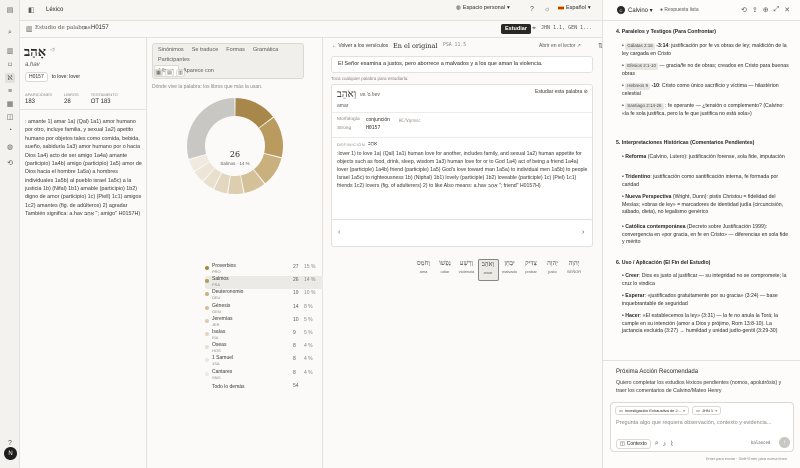  What do you see at coordinates (635, 296) in the screenshot?
I see `item-bold: Esperar` at bounding box center [635, 296].